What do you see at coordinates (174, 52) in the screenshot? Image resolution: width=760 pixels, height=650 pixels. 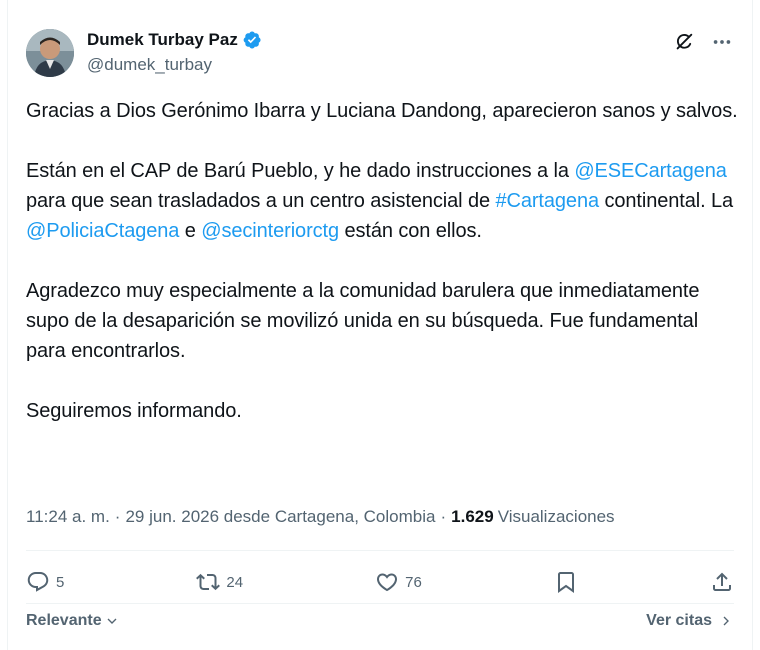 I see `author-names: Dumek Turbay Paz @dumek_turbay` at bounding box center [174, 52].